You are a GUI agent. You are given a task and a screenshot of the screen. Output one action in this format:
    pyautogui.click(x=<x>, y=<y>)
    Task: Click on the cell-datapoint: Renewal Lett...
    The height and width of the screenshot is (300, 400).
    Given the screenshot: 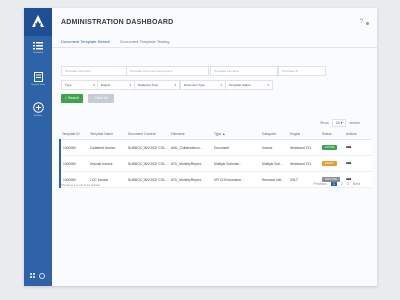 What is the action you would take?
    pyautogui.click(x=274, y=179)
    